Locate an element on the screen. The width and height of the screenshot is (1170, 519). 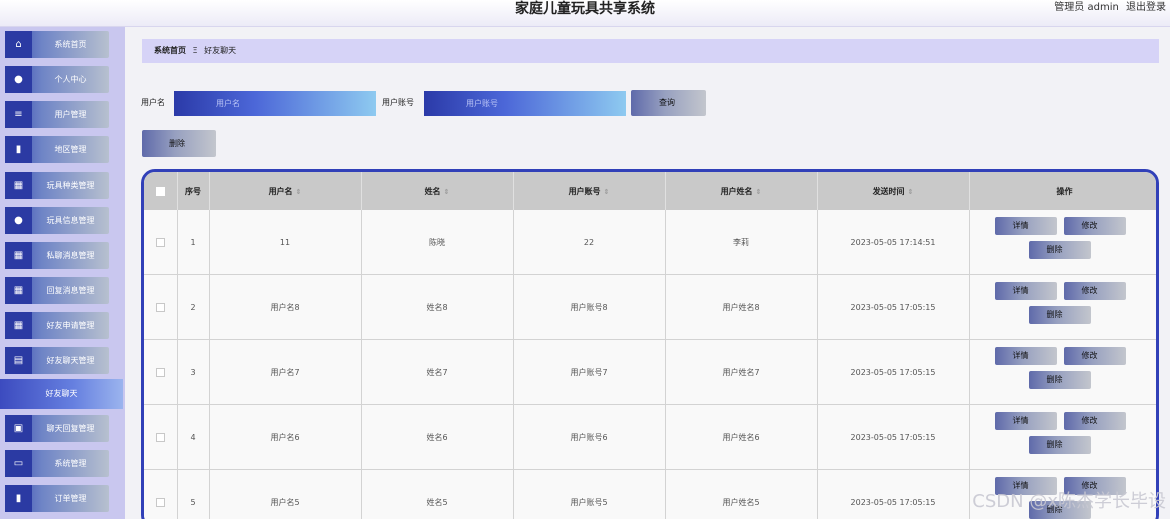
sidebar-item-label: 玩具信息管理 is located at coordinates (70, 220).